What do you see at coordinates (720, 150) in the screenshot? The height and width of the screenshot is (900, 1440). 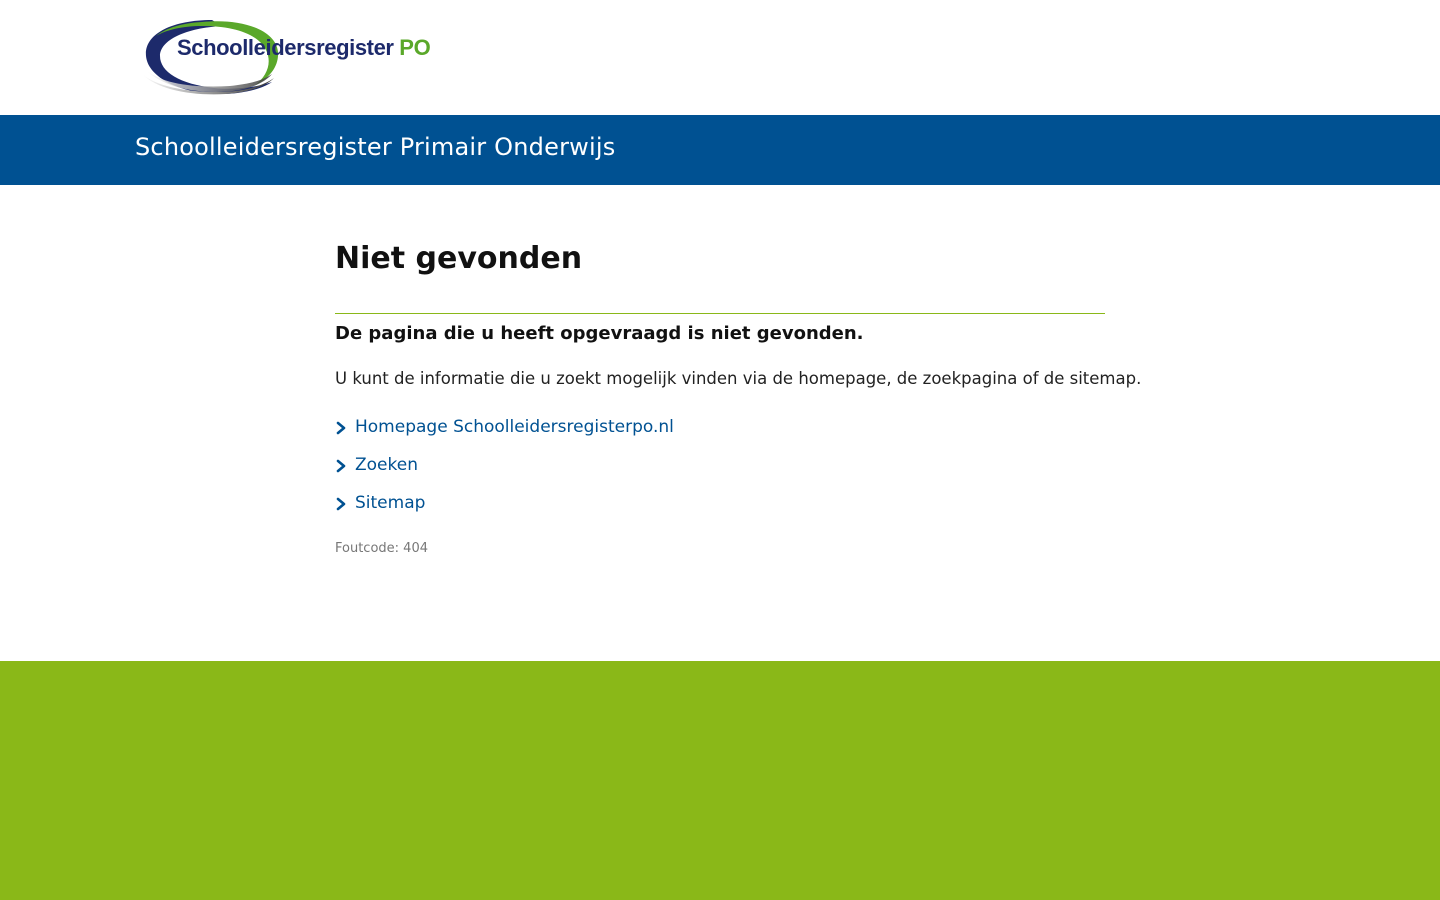 I see `site-banner: Schoolleidersregister Primair Onderwijs` at bounding box center [720, 150].